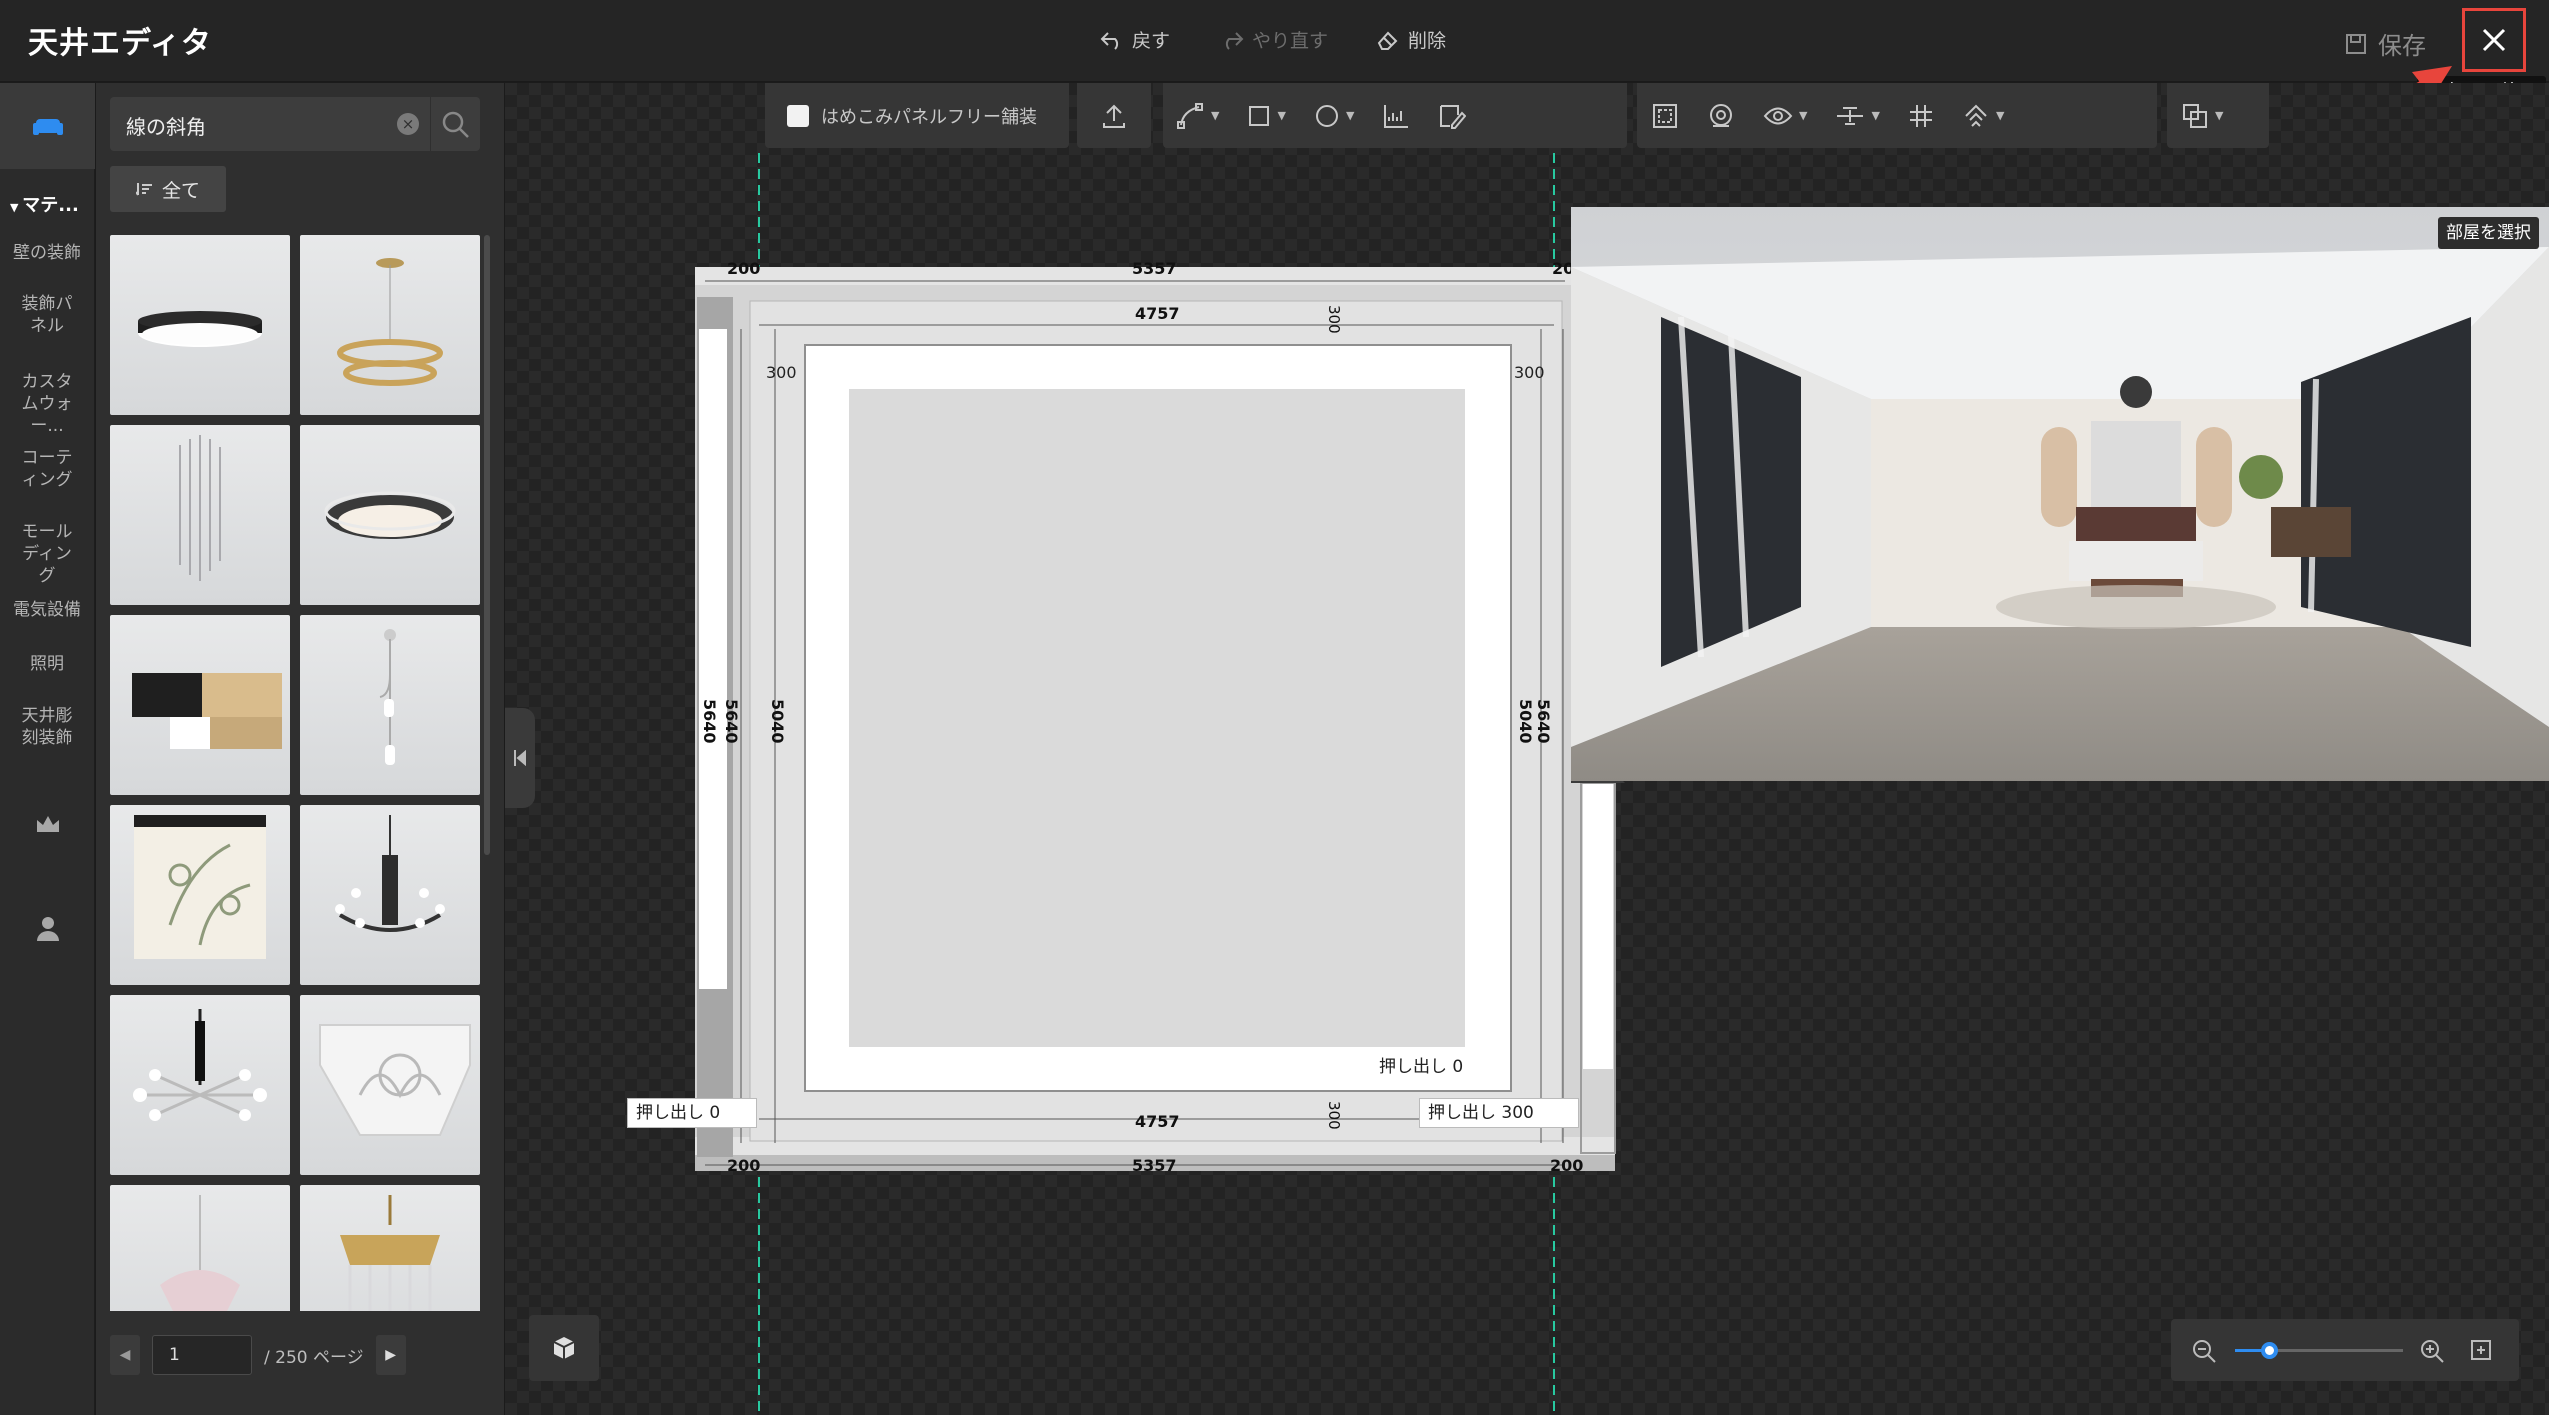  What do you see at coordinates (390, 515) in the screenshot?
I see `product-tile-oval-flush-light` at bounding box center [390, 515].